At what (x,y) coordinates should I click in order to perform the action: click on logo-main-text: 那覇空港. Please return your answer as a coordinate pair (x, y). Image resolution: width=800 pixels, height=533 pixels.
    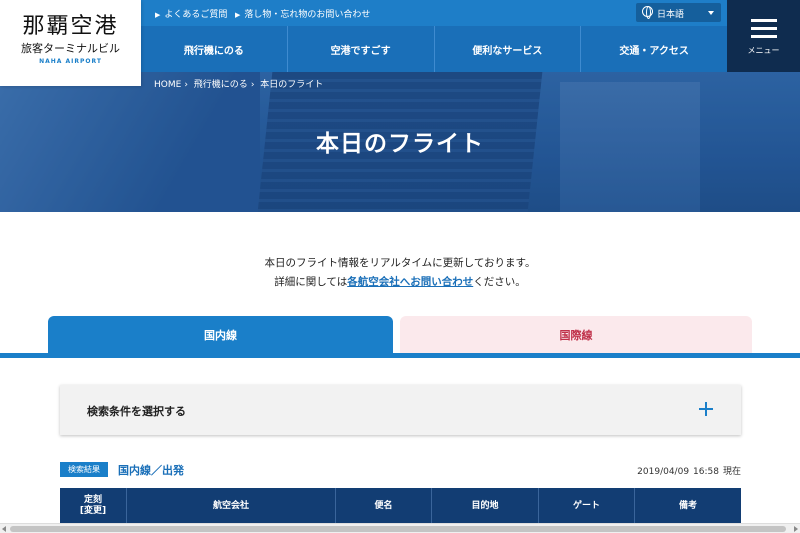
    Looking at the image, I should click on (70, 26).